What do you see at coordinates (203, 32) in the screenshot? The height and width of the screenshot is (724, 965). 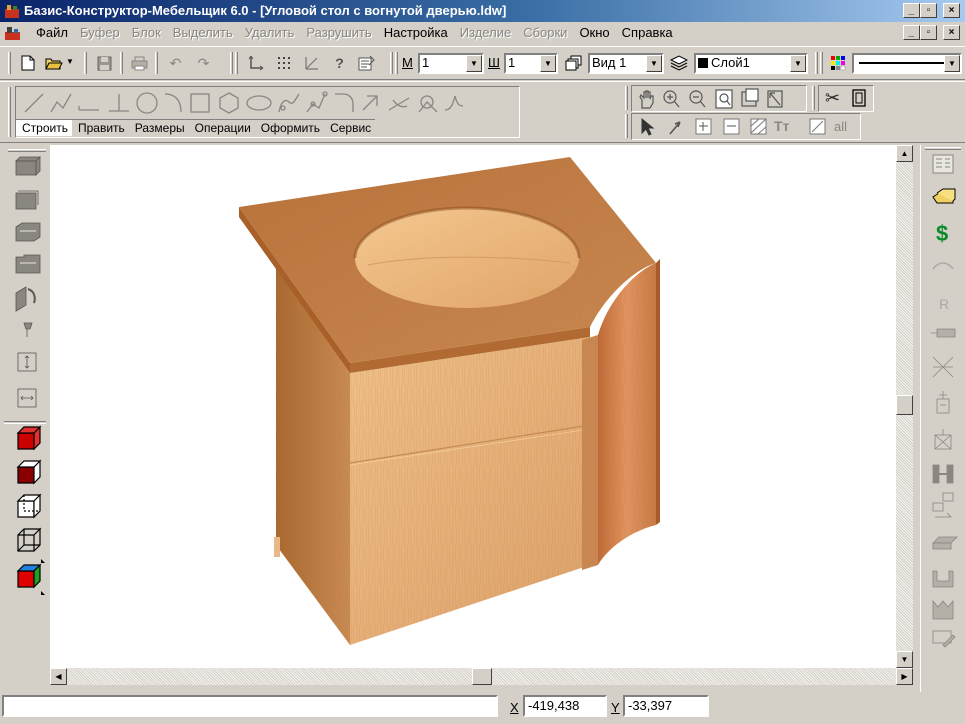 I see `menu-item-select: Выделить` at bounding box center [203, 32].